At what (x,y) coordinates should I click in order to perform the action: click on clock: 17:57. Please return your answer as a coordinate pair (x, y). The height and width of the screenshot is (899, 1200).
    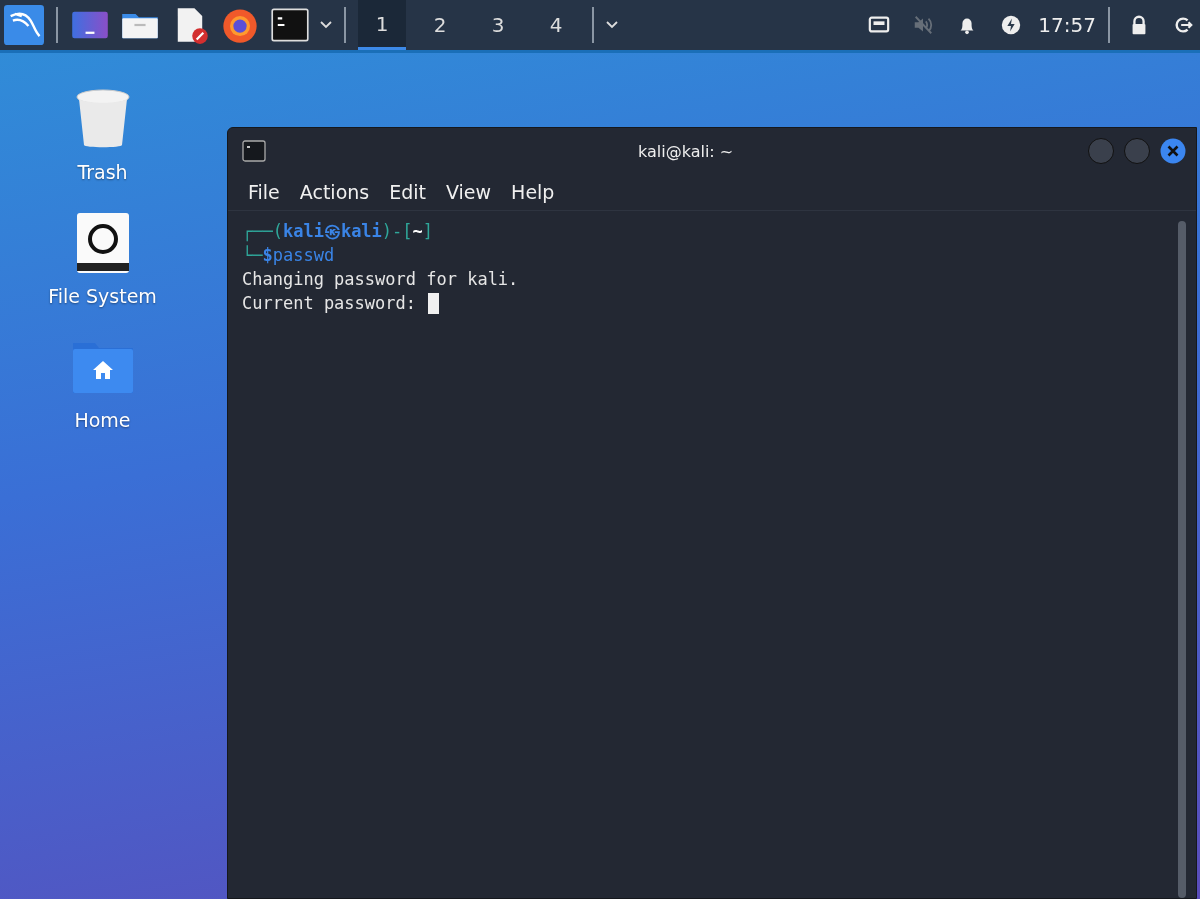
    Looking at the image, I should click on (1067, 25).